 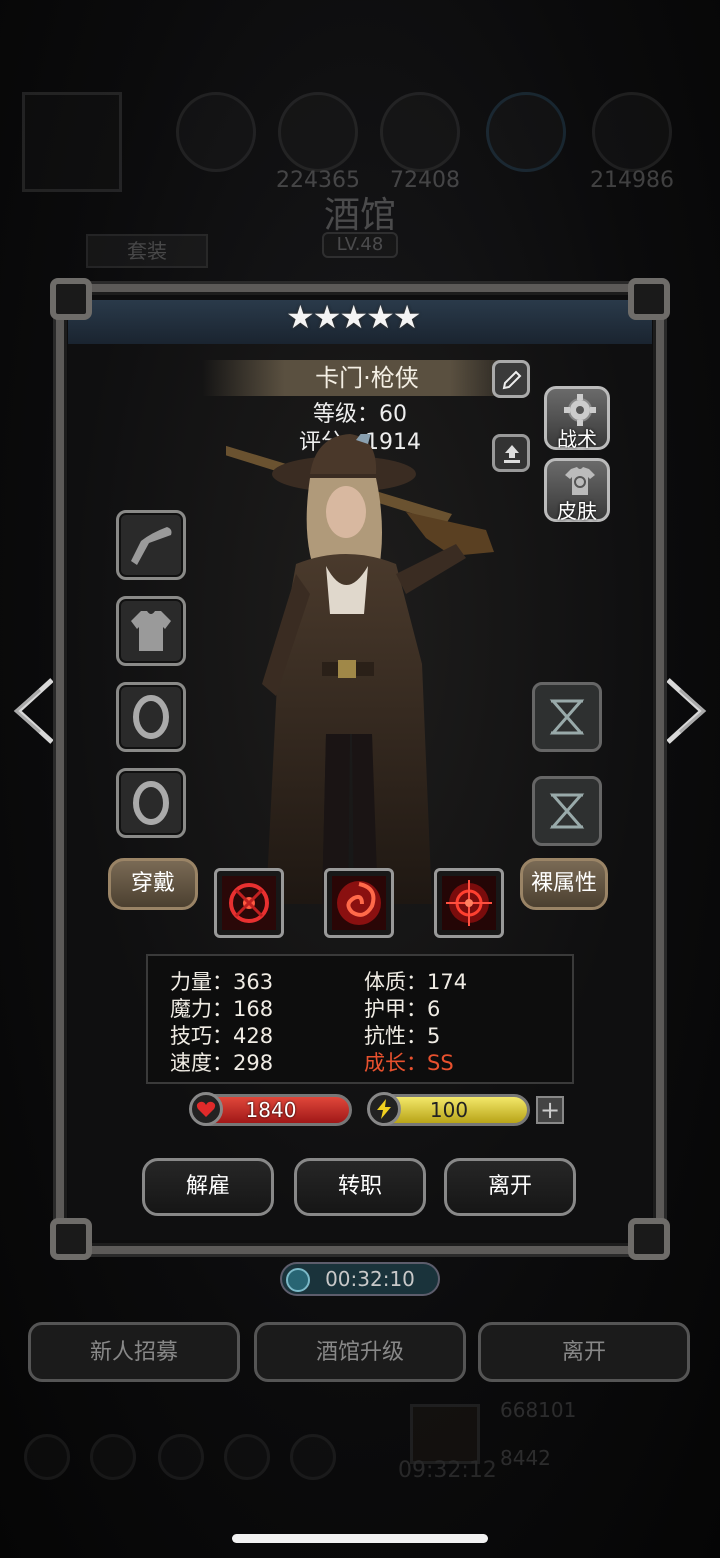 What do you see at coordinates (360, 1538) in the screenshot?
I see `home-indicator` at bounding box center [360, 1538].